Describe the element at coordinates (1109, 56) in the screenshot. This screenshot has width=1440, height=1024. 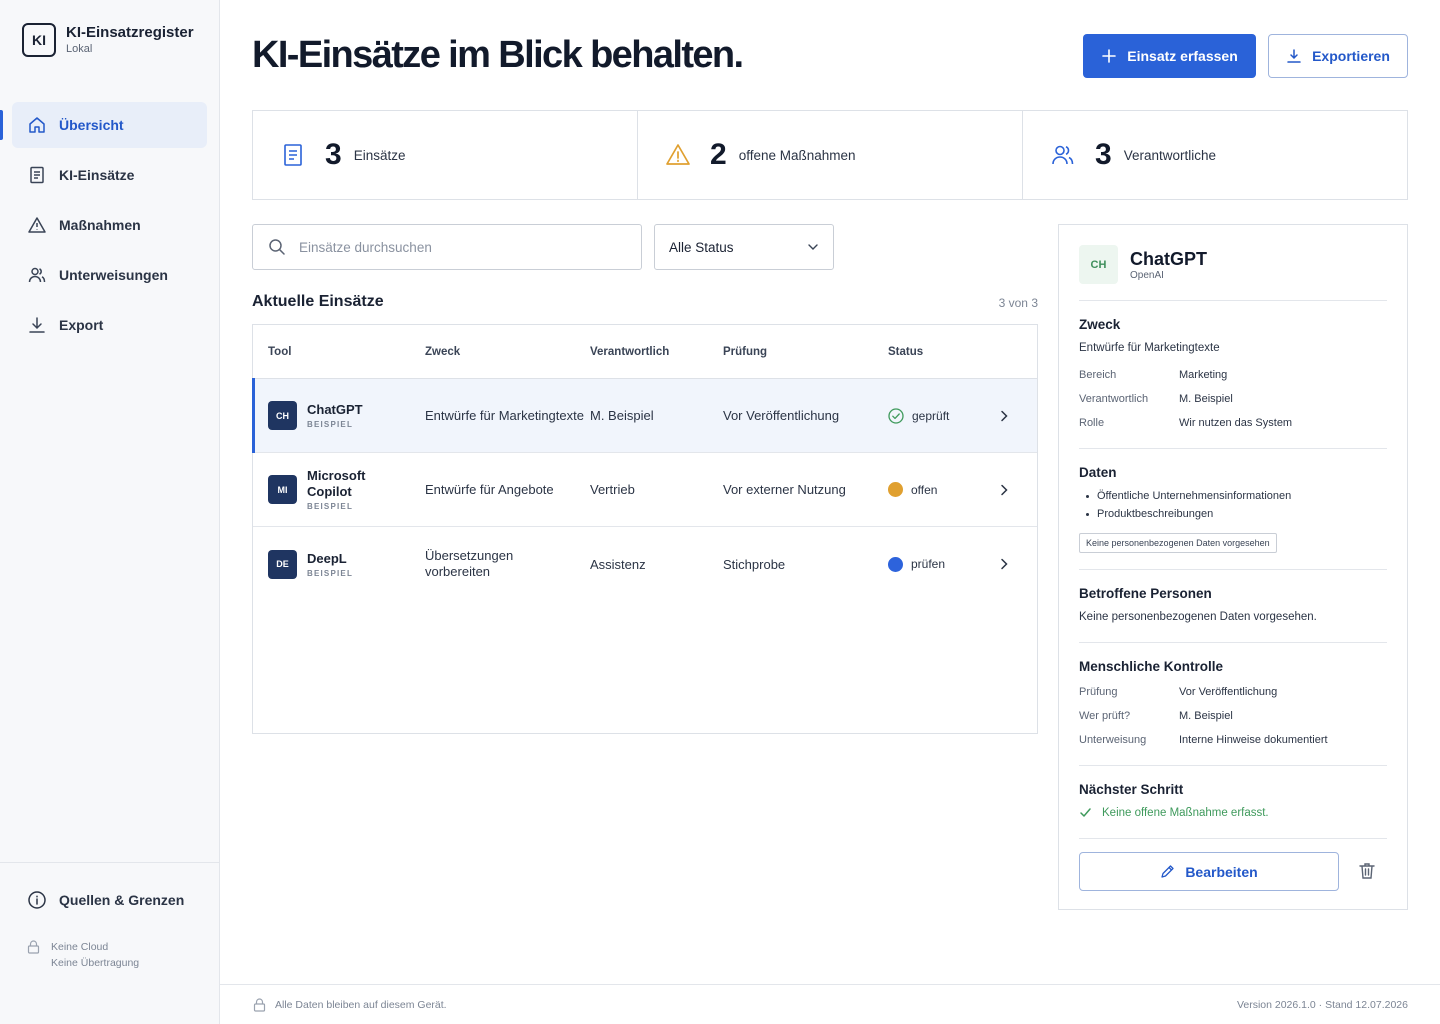
I see `plus-icon` at that location.